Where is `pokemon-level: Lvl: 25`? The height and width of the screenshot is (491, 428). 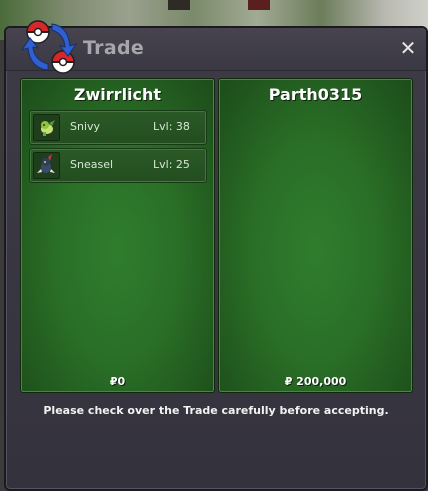 pokemon-level: Lvl: 25 is located at coordinates (171, 164).